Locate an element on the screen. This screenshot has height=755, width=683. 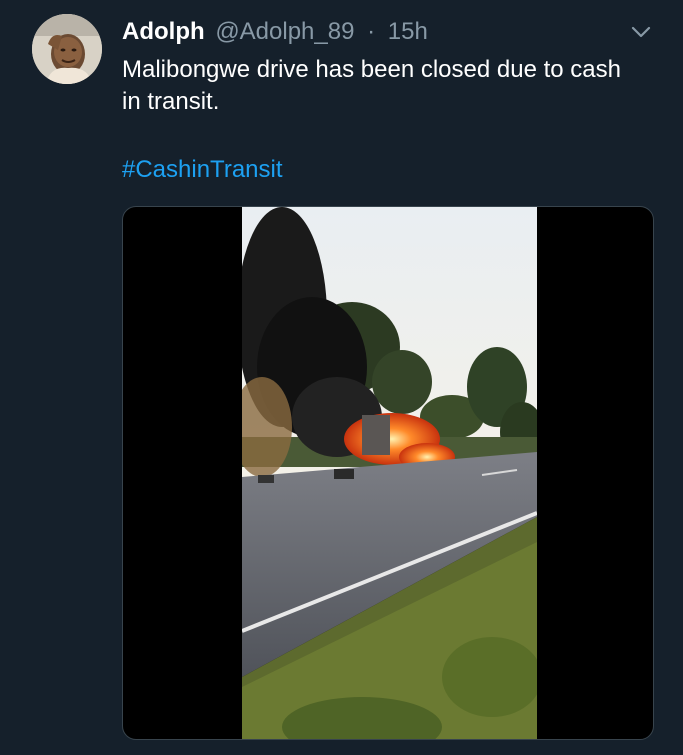
author-handle: @Adolph_89 is located at coordinates (284, 31).